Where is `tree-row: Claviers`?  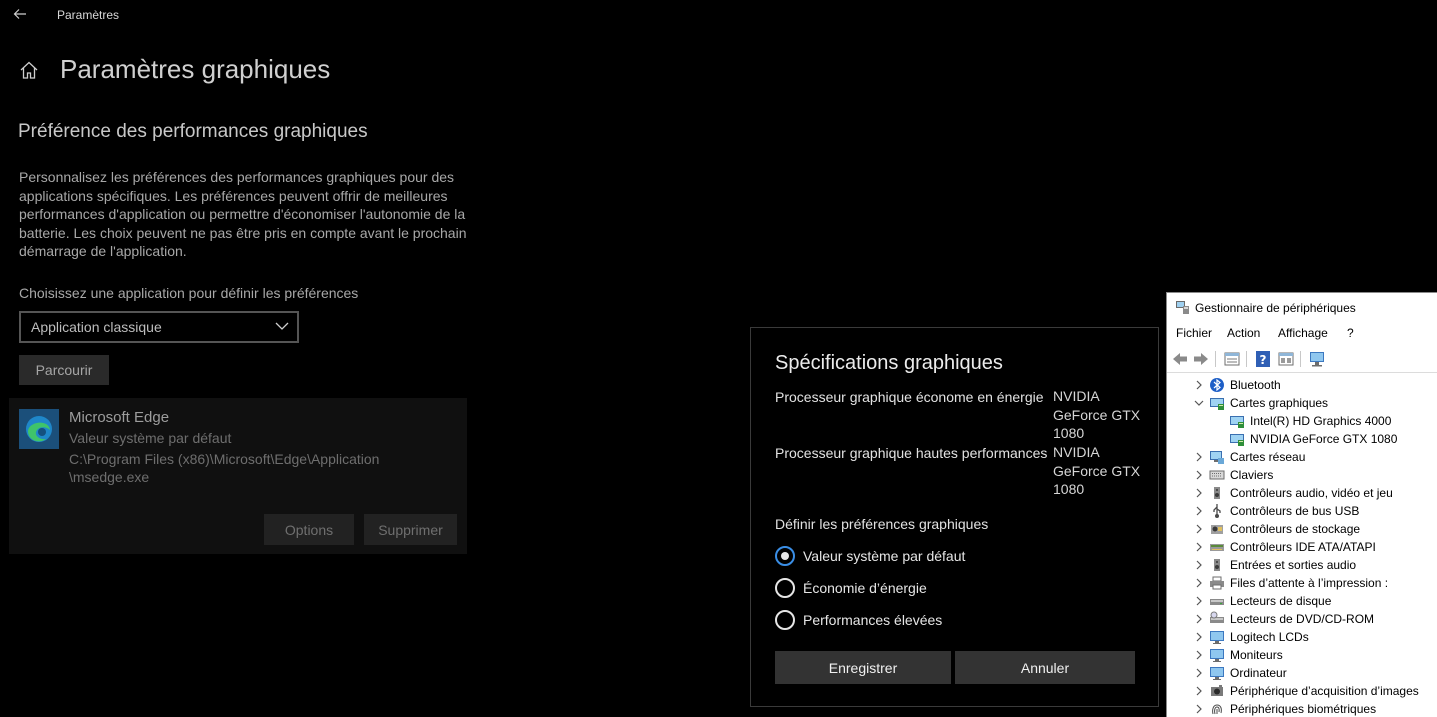
tree-row: Claviers is located at coordinates (1302, 475).